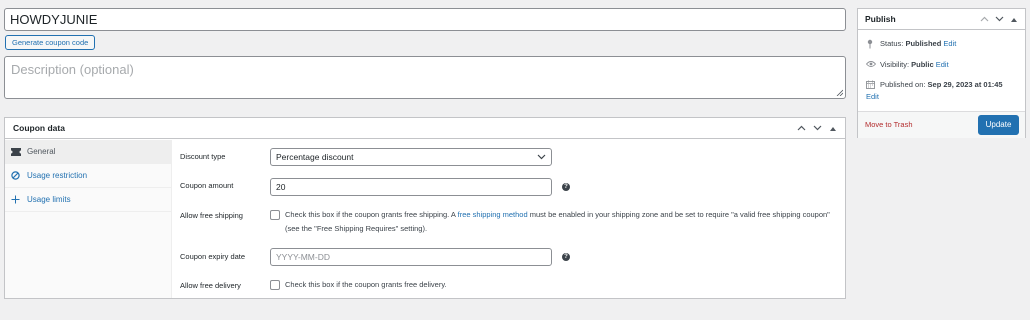  I want to click on tab-label: Usage restriction, so click(57, 175).